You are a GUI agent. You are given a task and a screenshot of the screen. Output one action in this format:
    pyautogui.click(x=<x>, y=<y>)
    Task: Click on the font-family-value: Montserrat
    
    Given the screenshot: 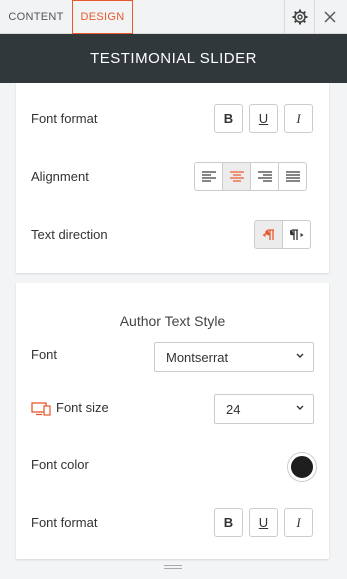 What is the action you would take?
    pyautogui.click(x=197, y=357)
    